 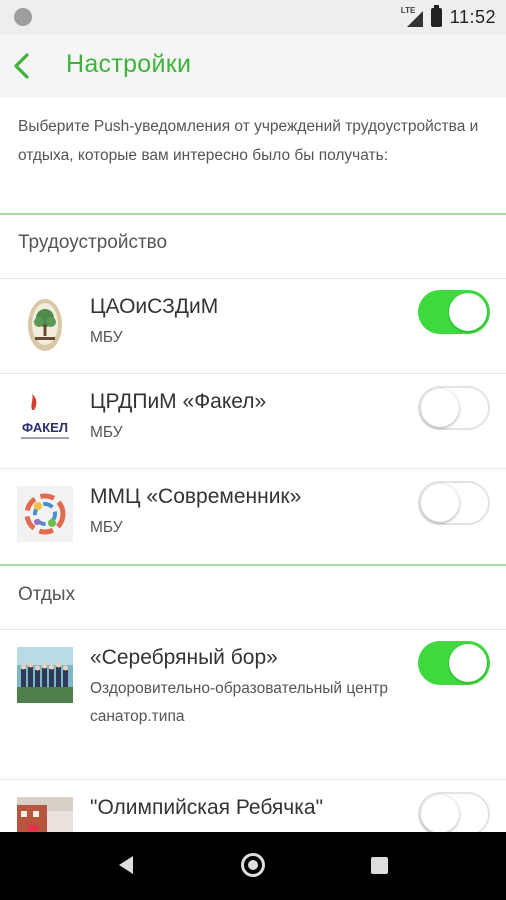 I want to click on list-item-institution: "Олимпийская Ребячка", so click(x=253, y=806).